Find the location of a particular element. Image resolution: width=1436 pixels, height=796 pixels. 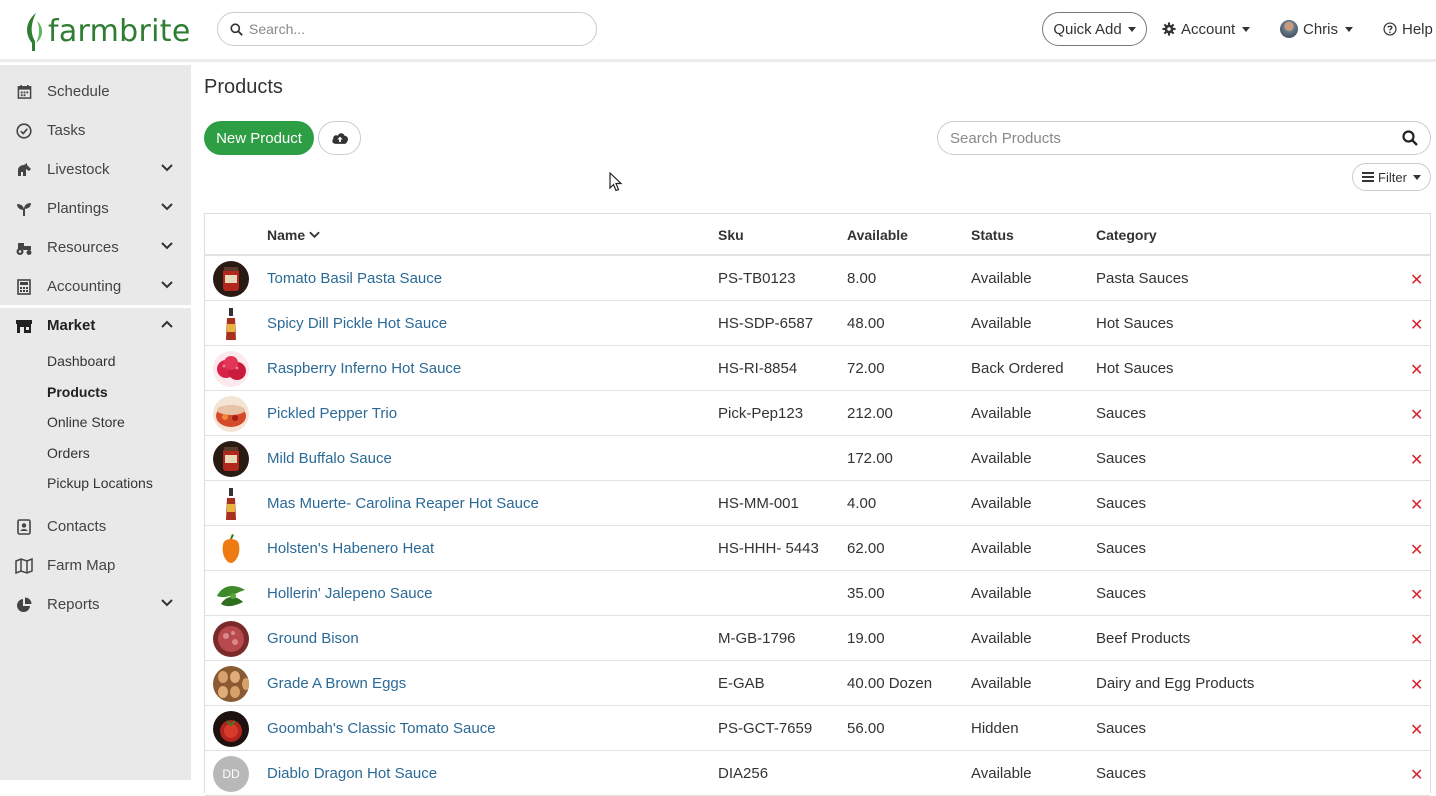

column-header-status: Status is located at coordinates (992, 235).